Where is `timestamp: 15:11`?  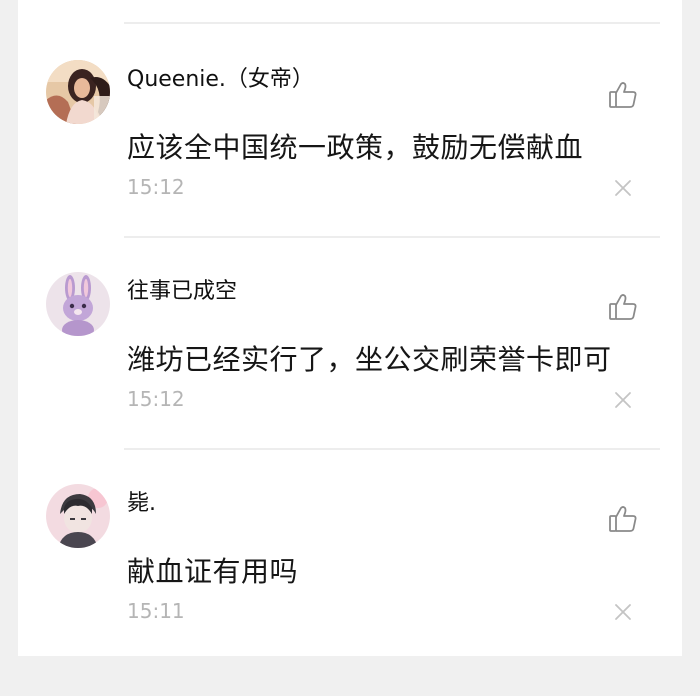 timestamp: 15:11 is located at coordinates (156, 611).